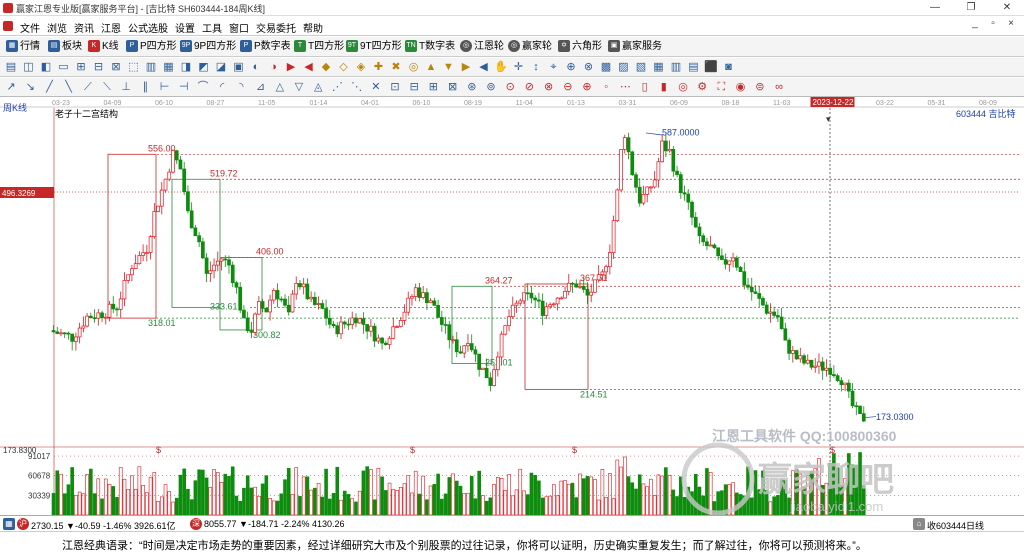  I want to click on menu-news: 资讯, so click(84, 27).